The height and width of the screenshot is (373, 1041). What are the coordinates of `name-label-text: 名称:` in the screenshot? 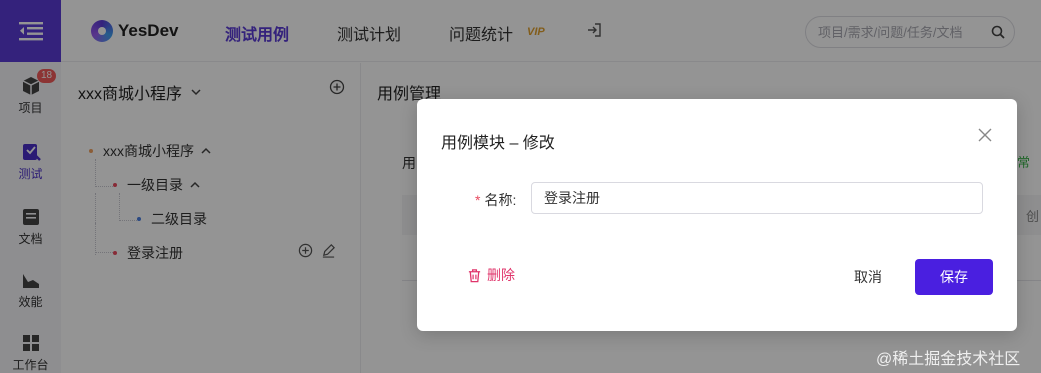 It's located at (500, 200).